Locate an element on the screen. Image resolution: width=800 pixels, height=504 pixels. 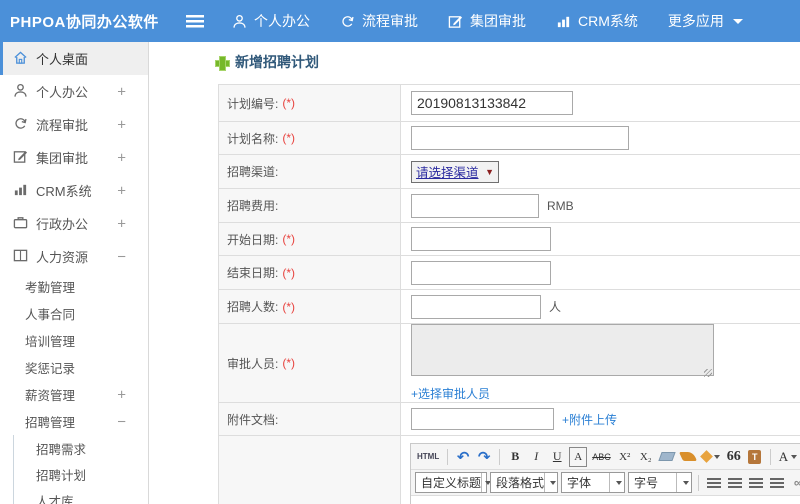
sidebar-item-label: 流程审批 is located at coordinates (62, 125).